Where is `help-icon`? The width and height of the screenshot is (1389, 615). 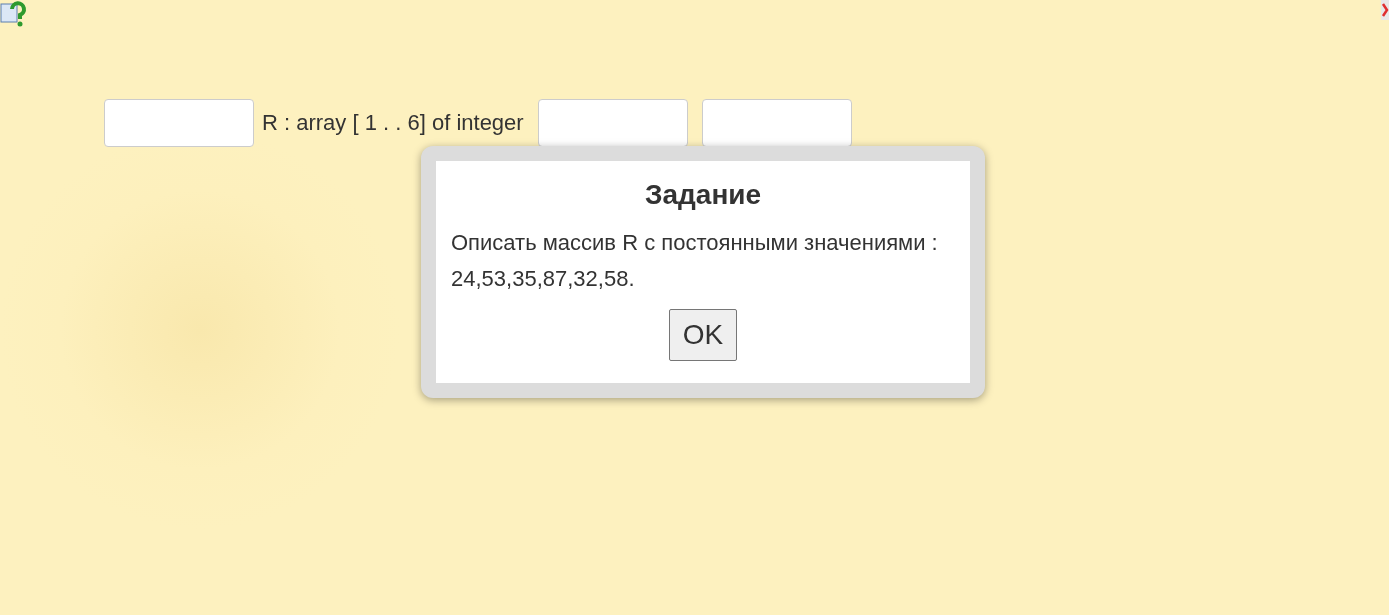 help-icon is located at coordinates (14, 14).